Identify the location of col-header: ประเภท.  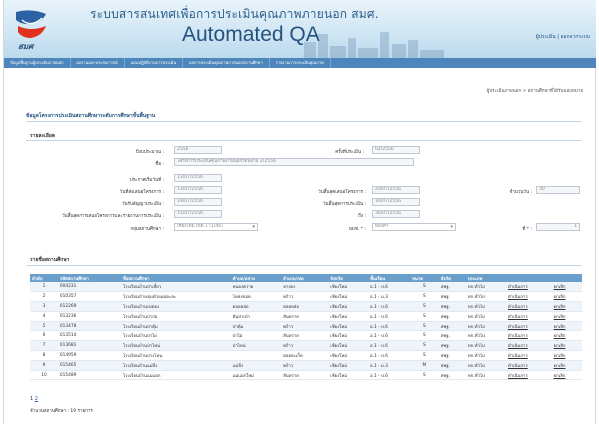
(485, 278).